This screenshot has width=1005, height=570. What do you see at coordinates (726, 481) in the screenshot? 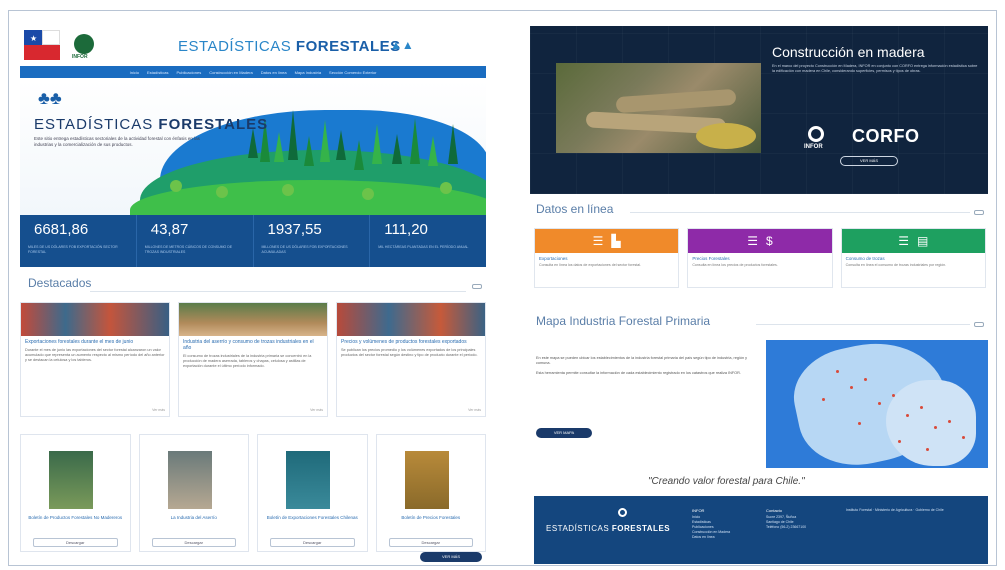
I see `slogan: "Creando valor forestal para Chile."` at bounding box center [726, 481].